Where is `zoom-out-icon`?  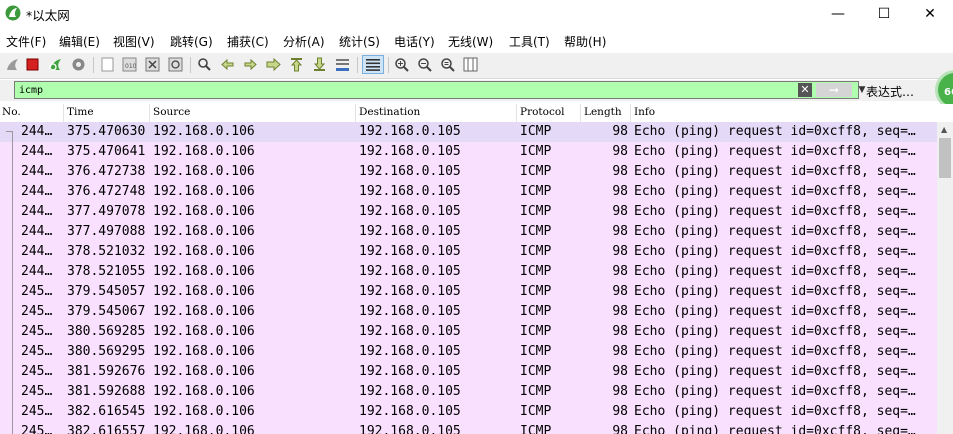
zoom-out-icon is located at coordinates (424, 64).